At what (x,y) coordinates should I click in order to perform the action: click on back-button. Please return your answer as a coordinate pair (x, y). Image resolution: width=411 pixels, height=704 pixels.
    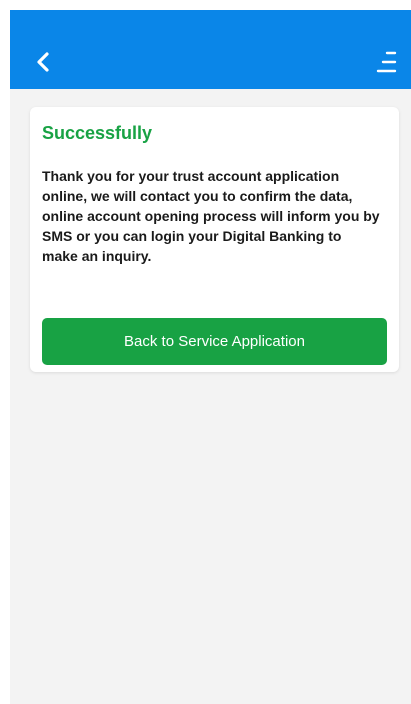
    Looking at the image, I should click on (44, 62).